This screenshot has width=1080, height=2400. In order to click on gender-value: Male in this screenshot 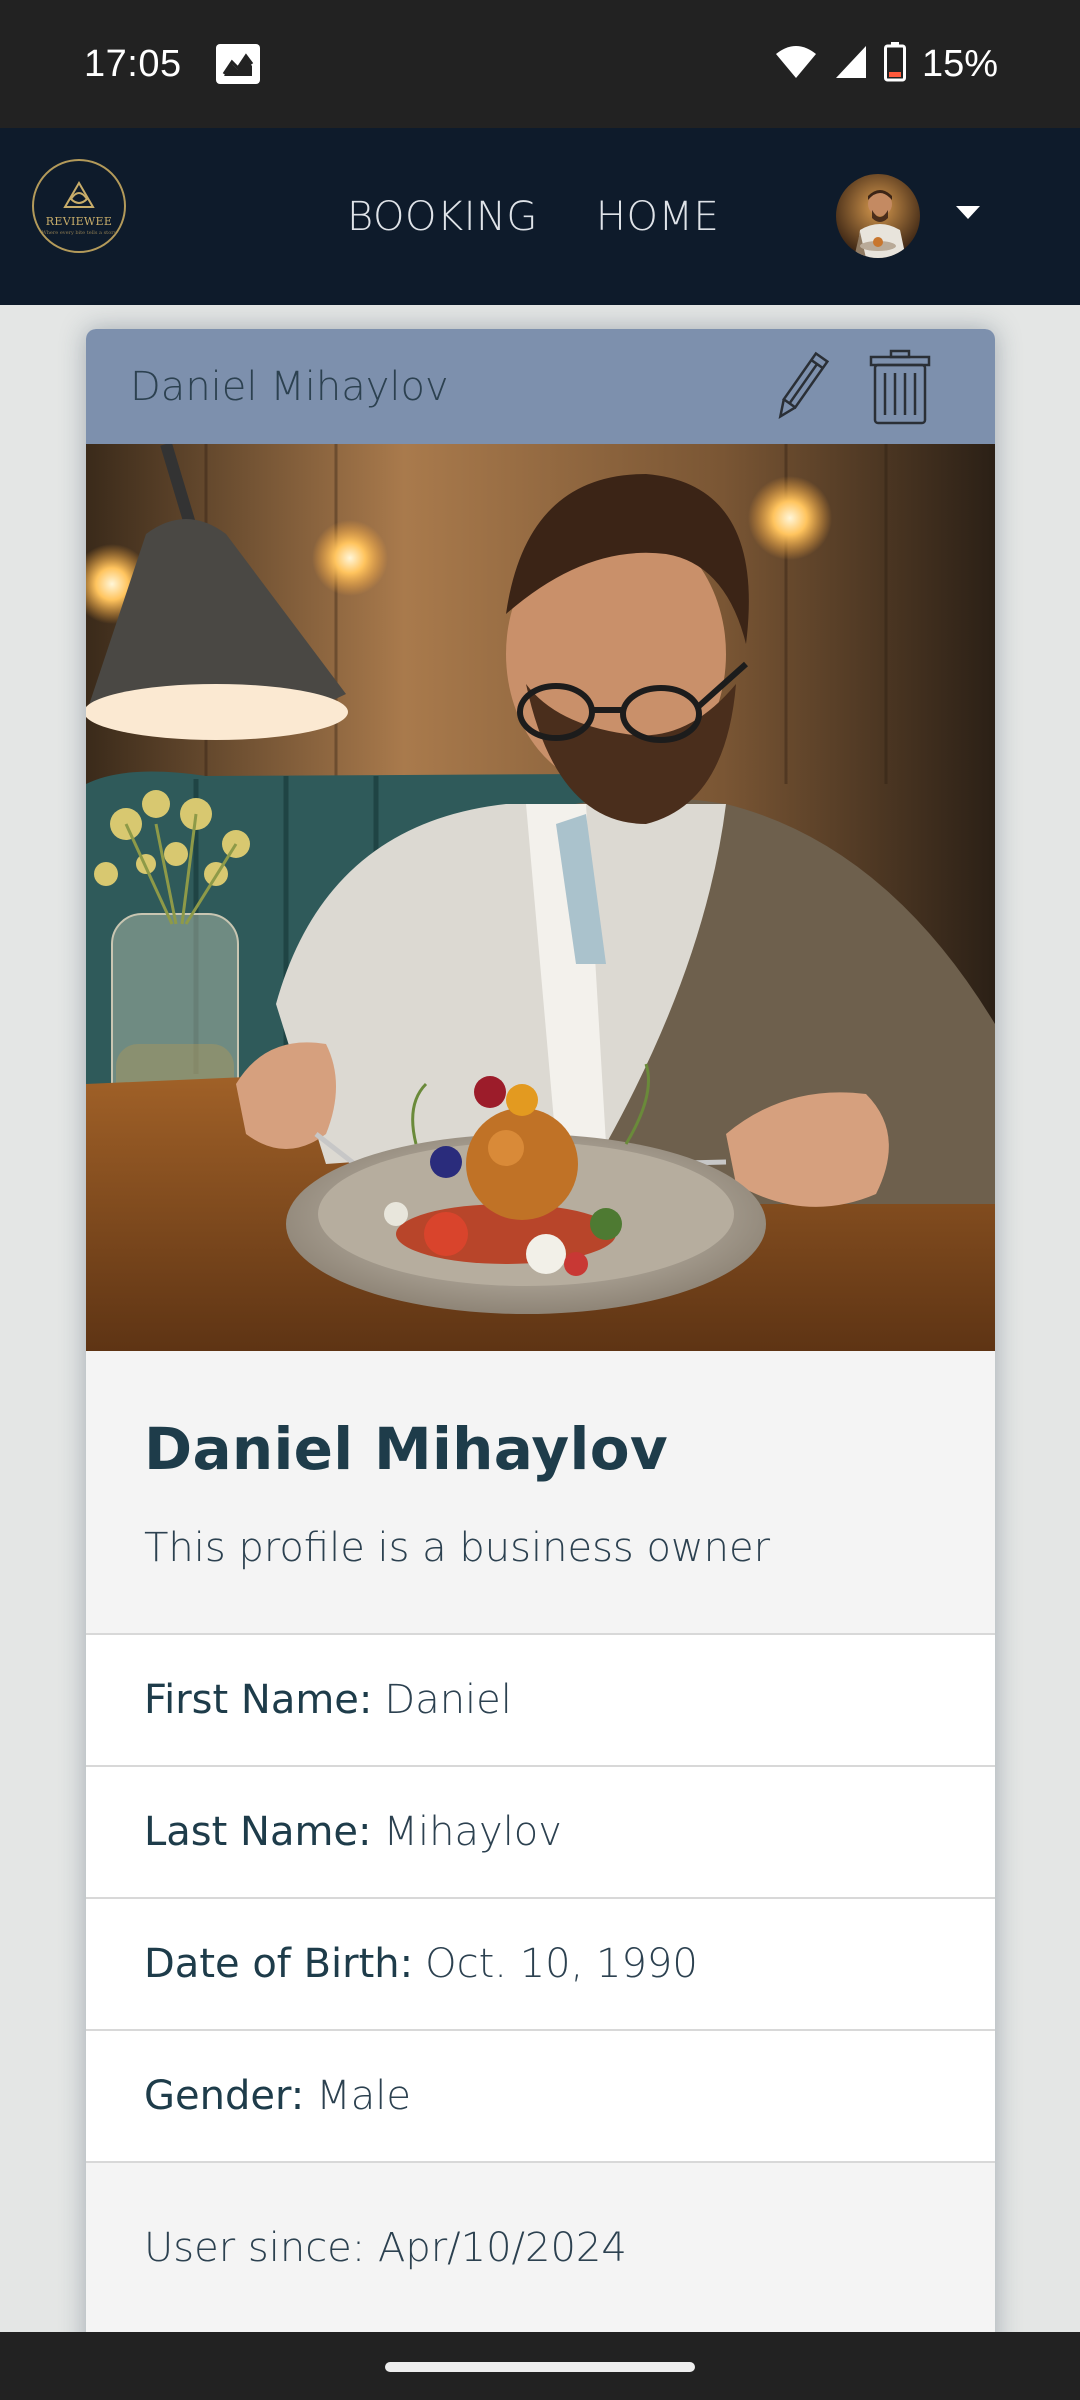, I will do `click(363, 2096)`.